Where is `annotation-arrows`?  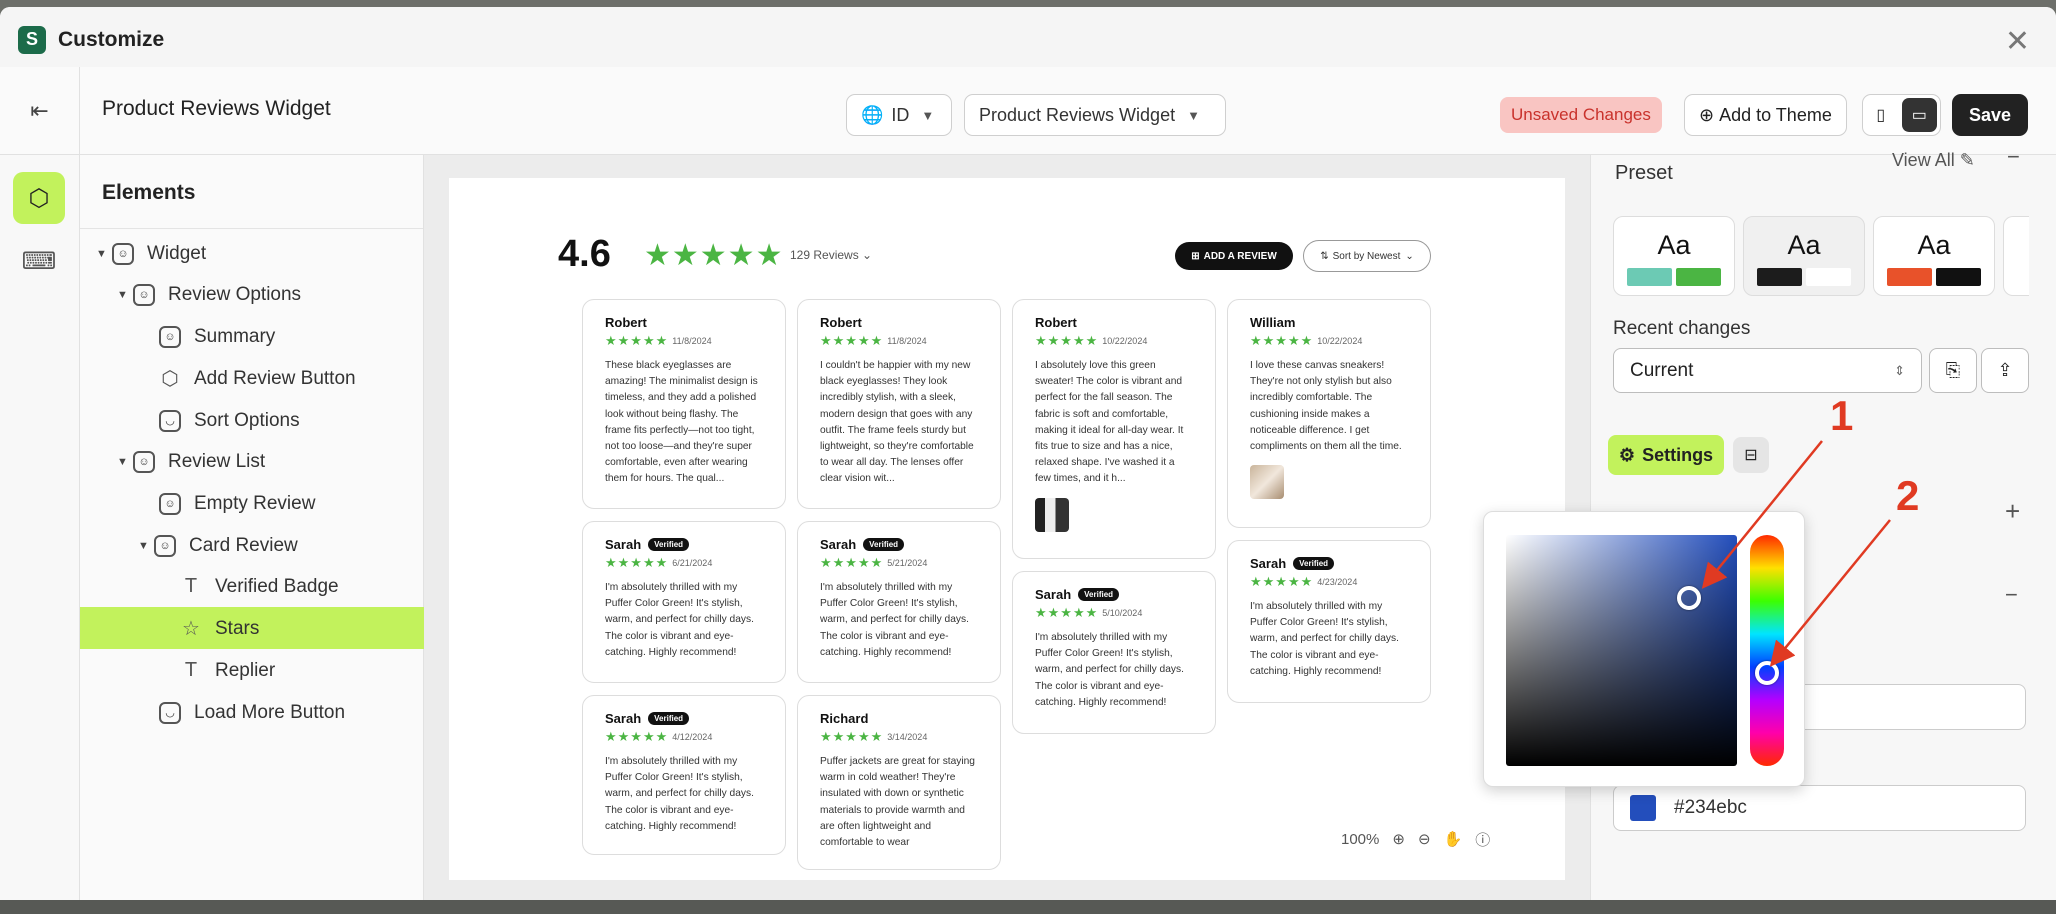
annotation-arrows is located at coordinates (1796, 553).